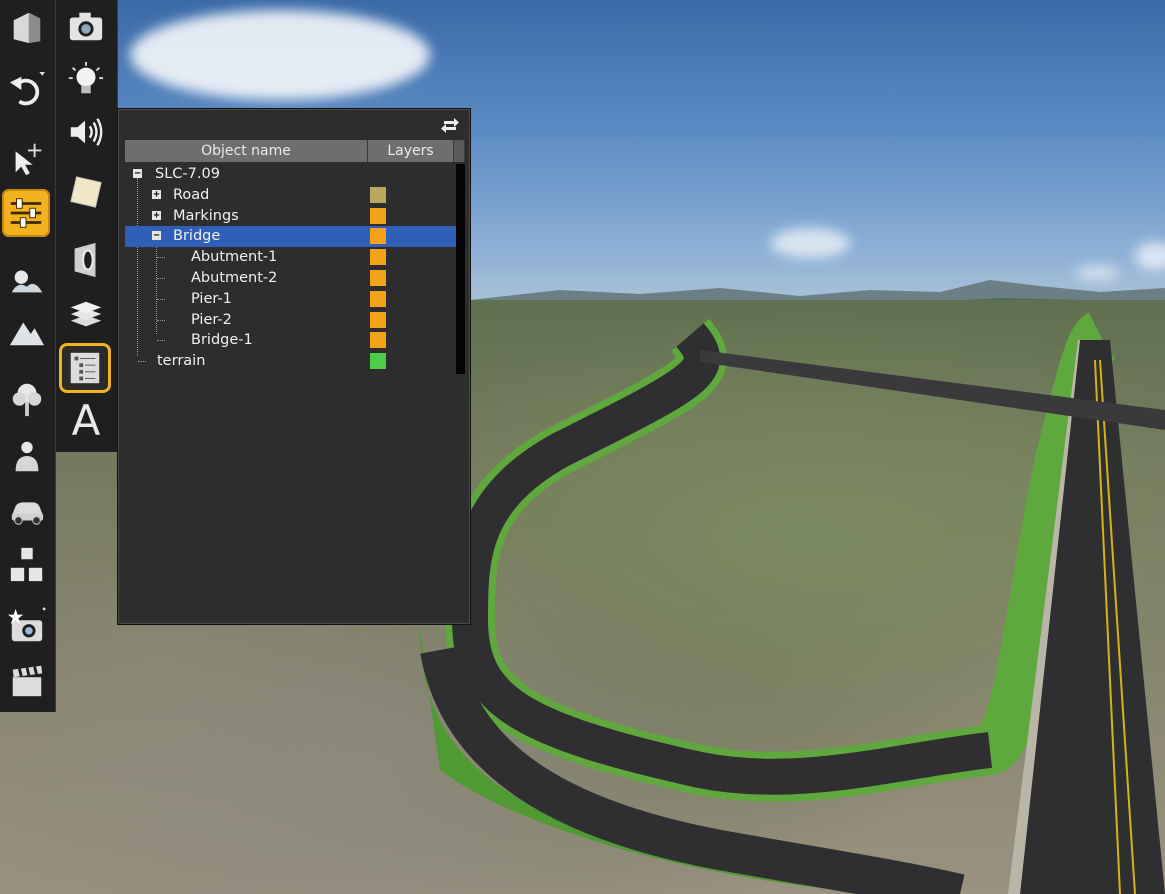 The height and width of the screenshot is (894, 1165). I want to click on select-move-button, so click(27, 159).